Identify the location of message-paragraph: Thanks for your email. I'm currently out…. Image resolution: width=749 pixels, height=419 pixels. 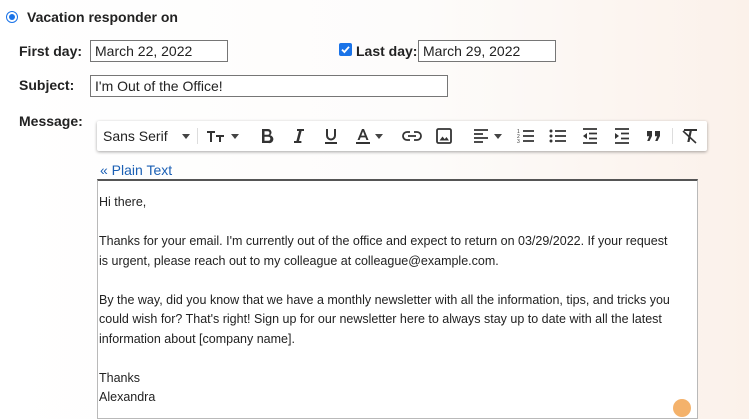
(383, 251).